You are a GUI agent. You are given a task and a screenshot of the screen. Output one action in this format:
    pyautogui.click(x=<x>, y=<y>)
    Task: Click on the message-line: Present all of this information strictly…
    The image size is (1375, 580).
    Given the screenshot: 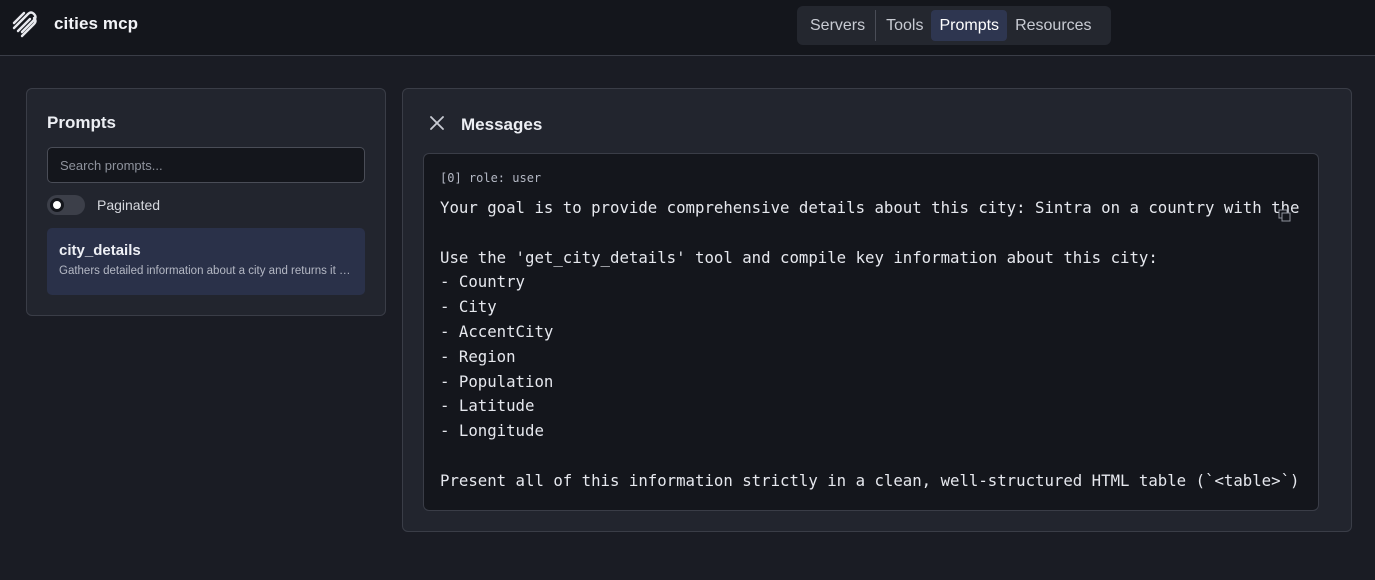 What is the action you would take?
    pyautogui.click(x=870, y=480)
    